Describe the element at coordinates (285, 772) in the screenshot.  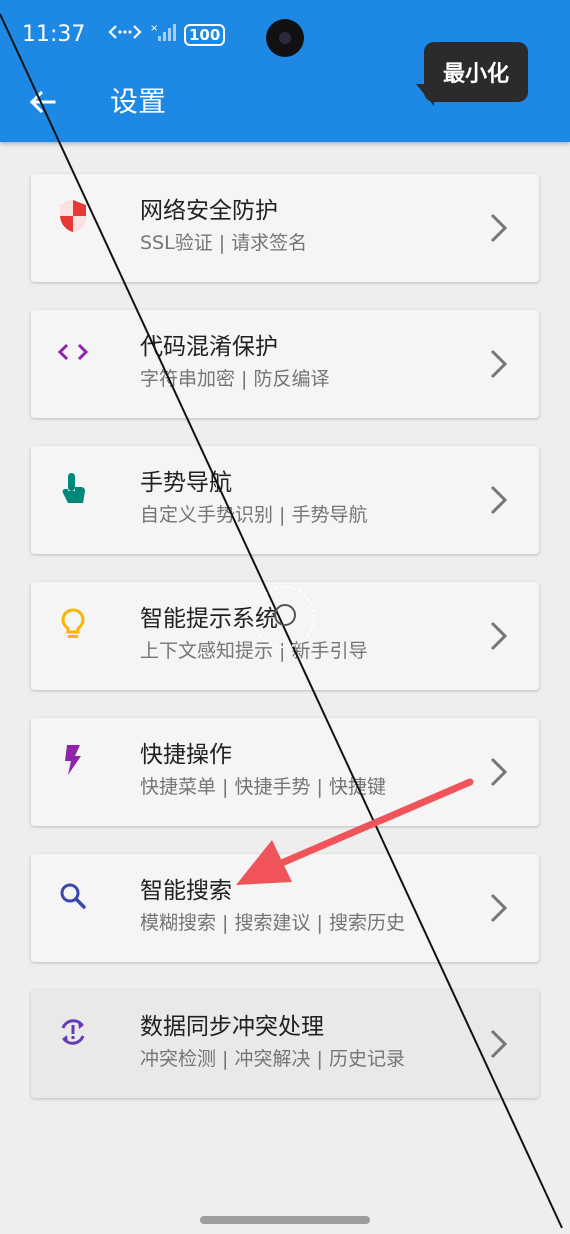
I see `settings-item-quick-actions: 快捷操作 快捷菜单 | 快捷手势 | 快捷键` at that location.